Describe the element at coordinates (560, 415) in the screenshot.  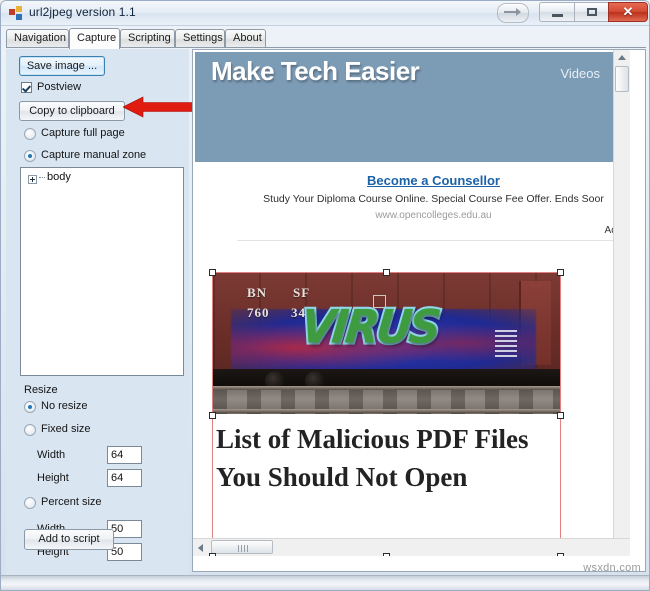
I see `selection-handle-mid-right` at that location.